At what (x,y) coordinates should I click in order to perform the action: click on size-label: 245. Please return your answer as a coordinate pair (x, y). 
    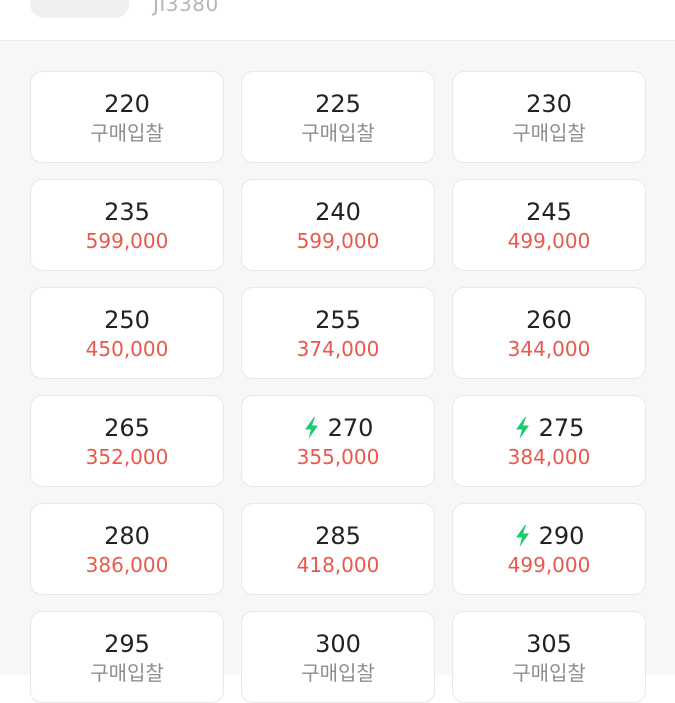
    Looking at the image, I should click on (549, 211).